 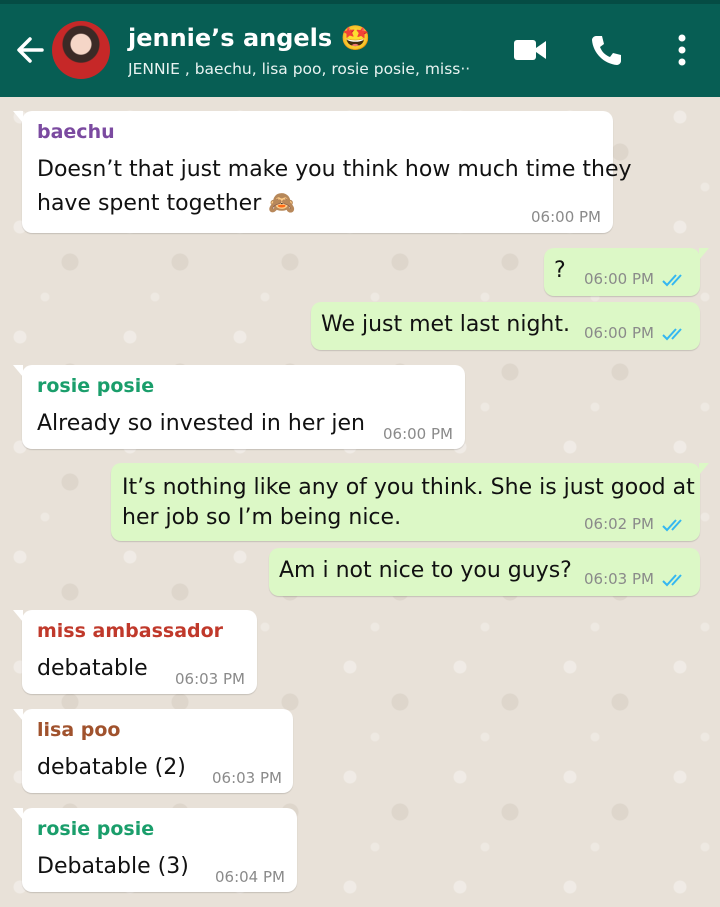 What do you see at coordinates (445, 324) in the screenshot?
I see `message-text: We just met last night.` at bounding box center [445, 324].